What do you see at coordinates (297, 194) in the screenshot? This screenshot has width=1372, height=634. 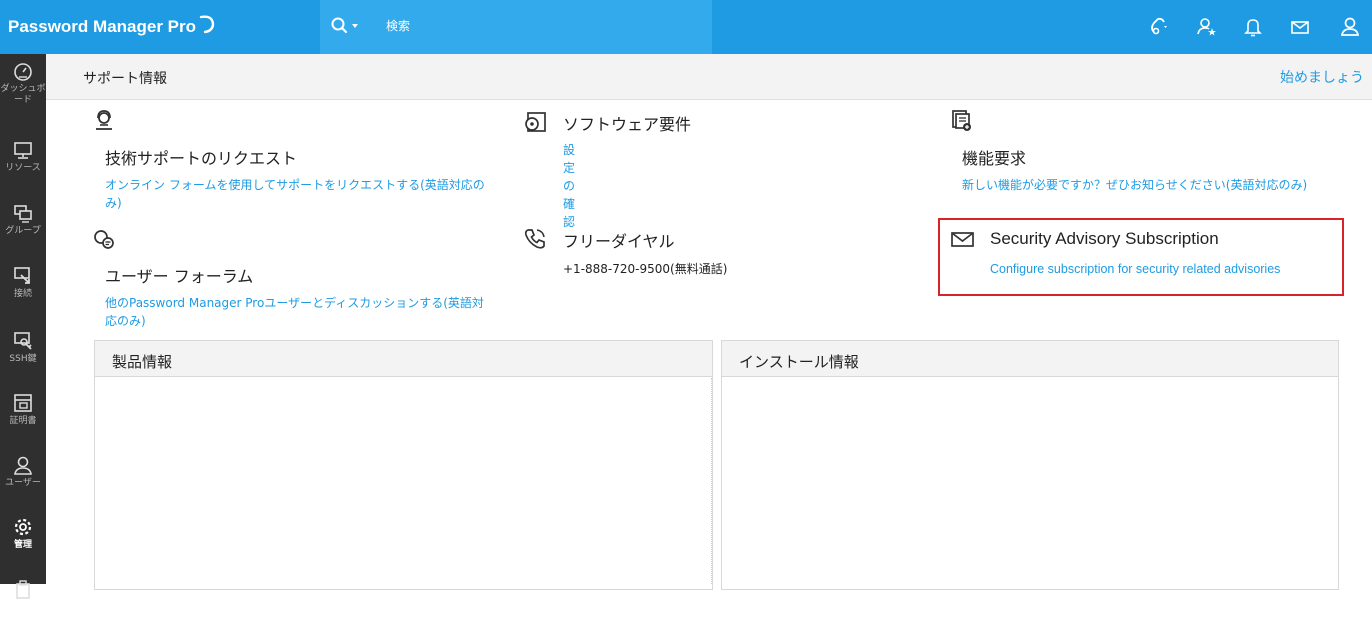 I see `tech-support-link: オンライン フォームを使用してサポートをリクエストする(英語対応のみ)` at bounding box center [297, 194].